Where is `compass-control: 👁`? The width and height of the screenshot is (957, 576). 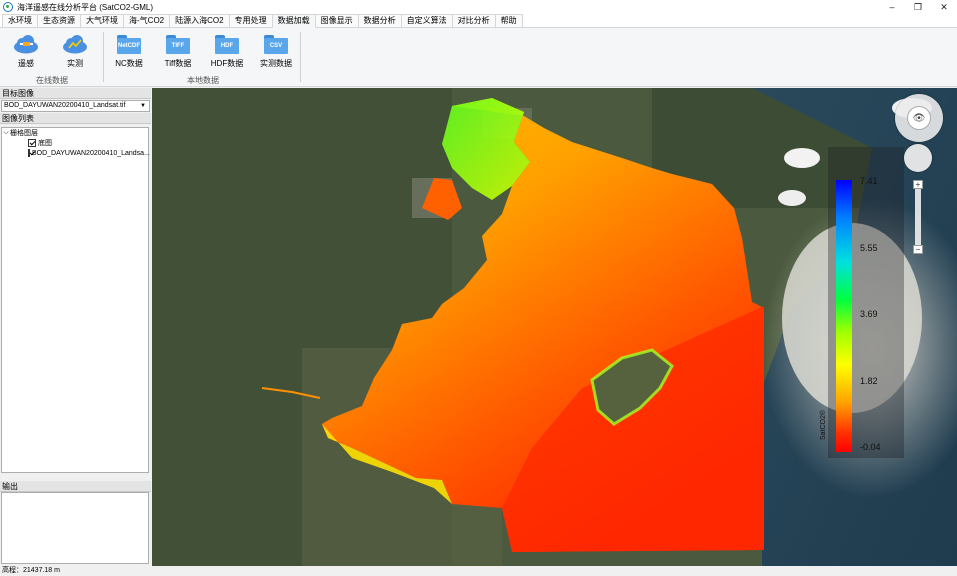
compass-control: 👁 is located at coordinates (919, 118).